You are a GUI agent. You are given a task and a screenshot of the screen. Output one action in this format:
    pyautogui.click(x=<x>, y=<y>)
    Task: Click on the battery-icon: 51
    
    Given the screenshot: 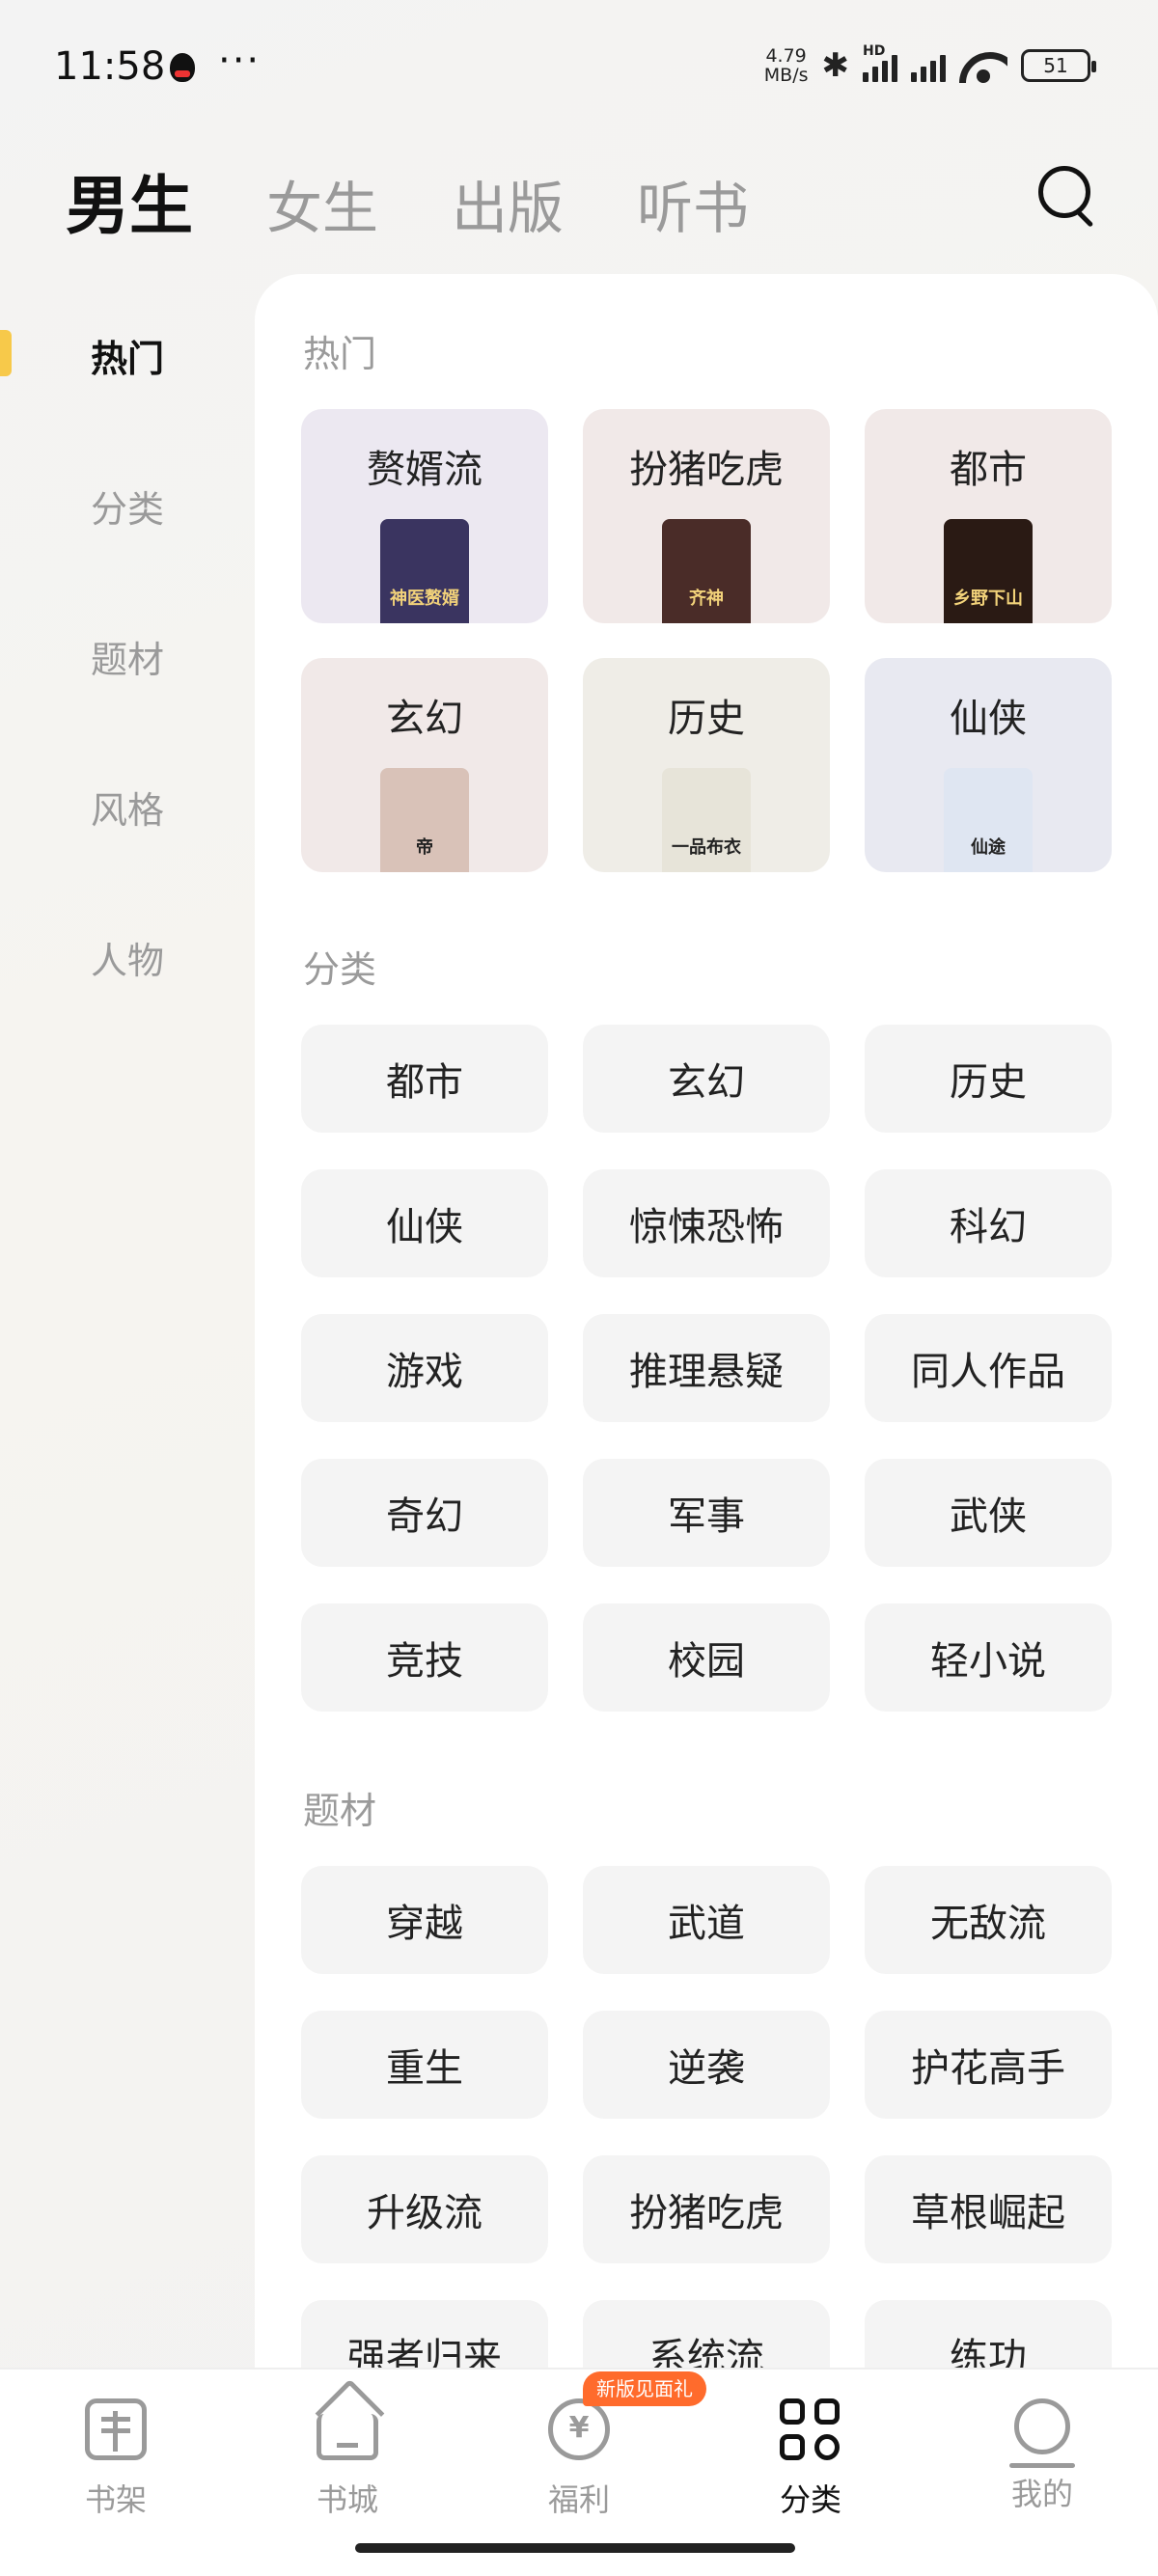 What is the action you would take?
    pyautogui.click(x=1058, y=65)
    